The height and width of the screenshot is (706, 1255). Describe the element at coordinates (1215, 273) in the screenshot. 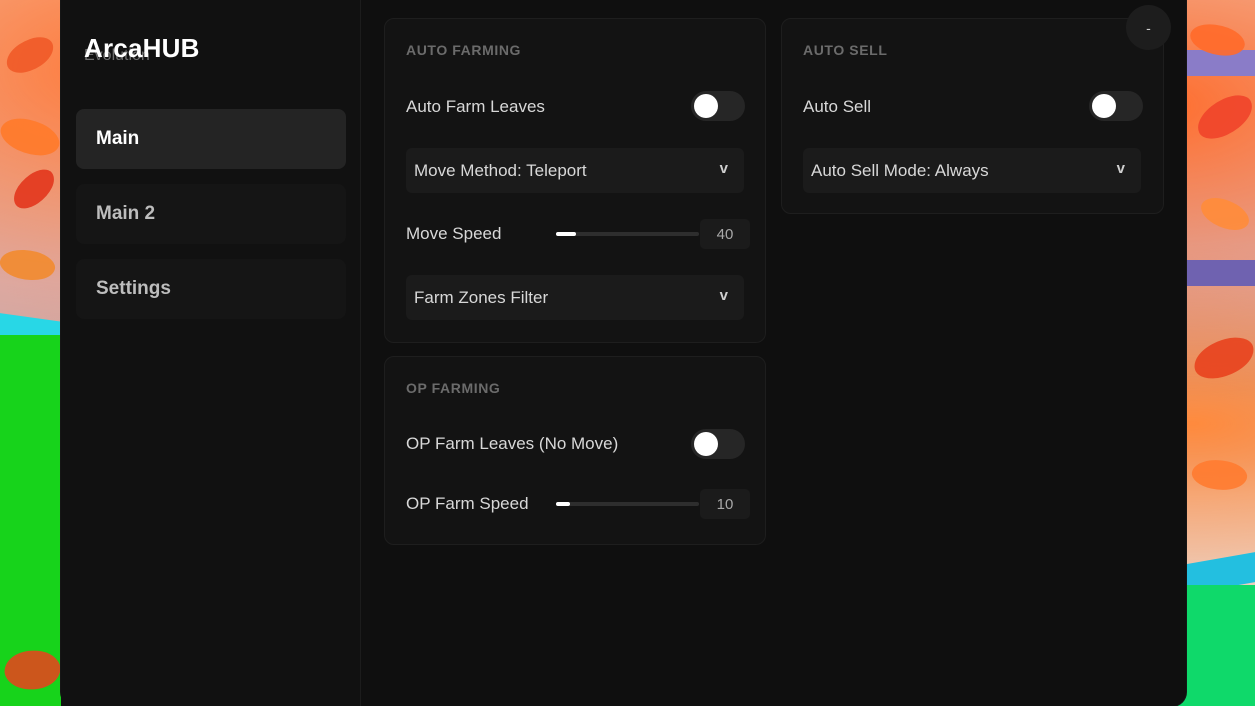

I see `background-stripe` at that location.